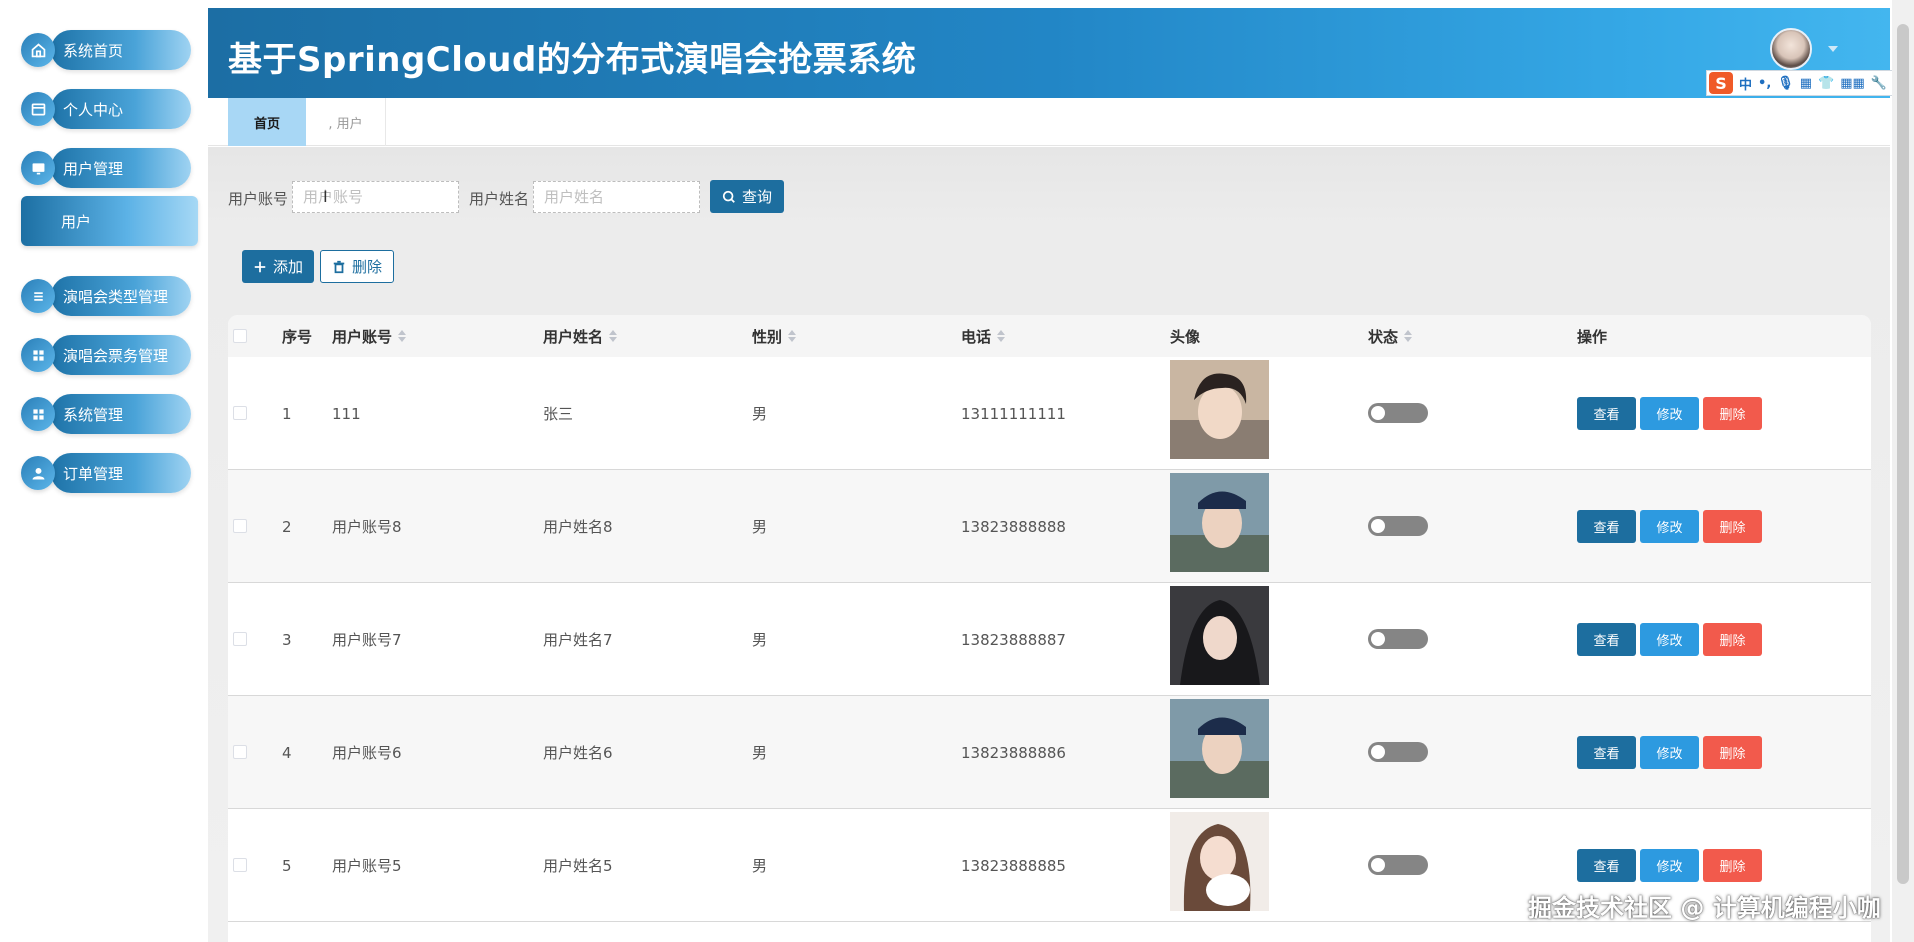 This screenshot has height=942, width=1914. Describe the element at coordinates (1833, 49) in the screenshot. I see `chevron-down-icon` at that location.